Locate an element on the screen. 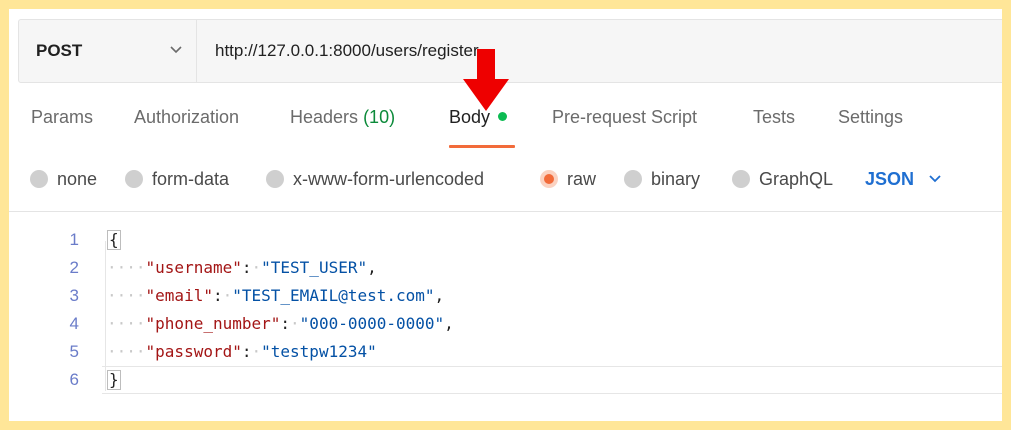 Image resolution: width=1011 pixels, height=430 pixels. mode-label: binary is located at coordinates (676, 178).